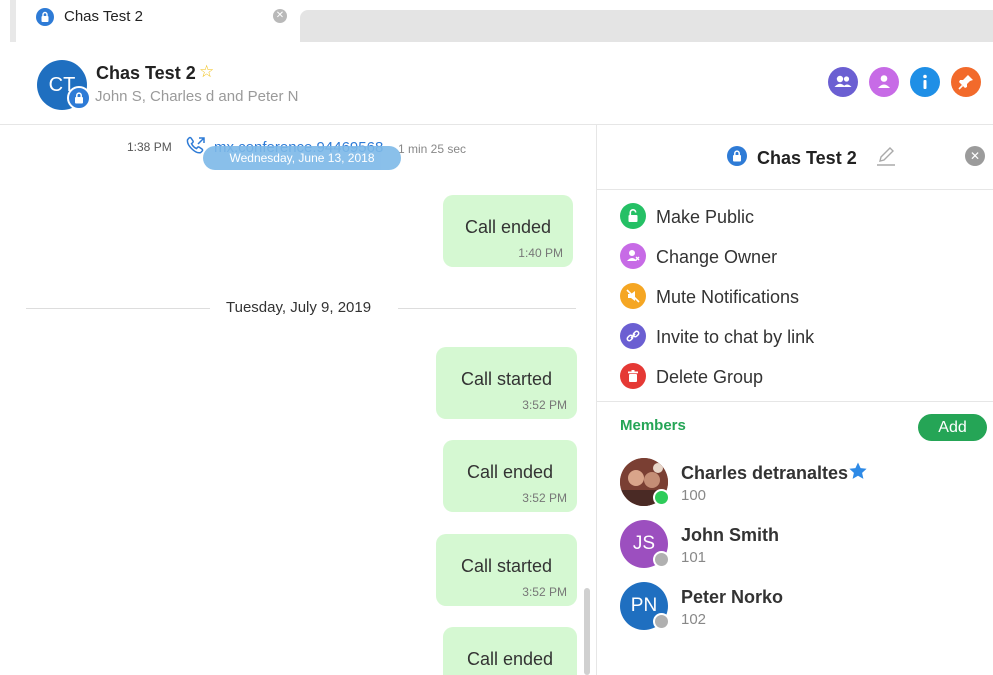 The height and width of the screenshot is (675, 993). What do you see at coordinates (705, 217) in the screenshot?
I see `make-public-button: Make Public` at bounding box center [705, 217].